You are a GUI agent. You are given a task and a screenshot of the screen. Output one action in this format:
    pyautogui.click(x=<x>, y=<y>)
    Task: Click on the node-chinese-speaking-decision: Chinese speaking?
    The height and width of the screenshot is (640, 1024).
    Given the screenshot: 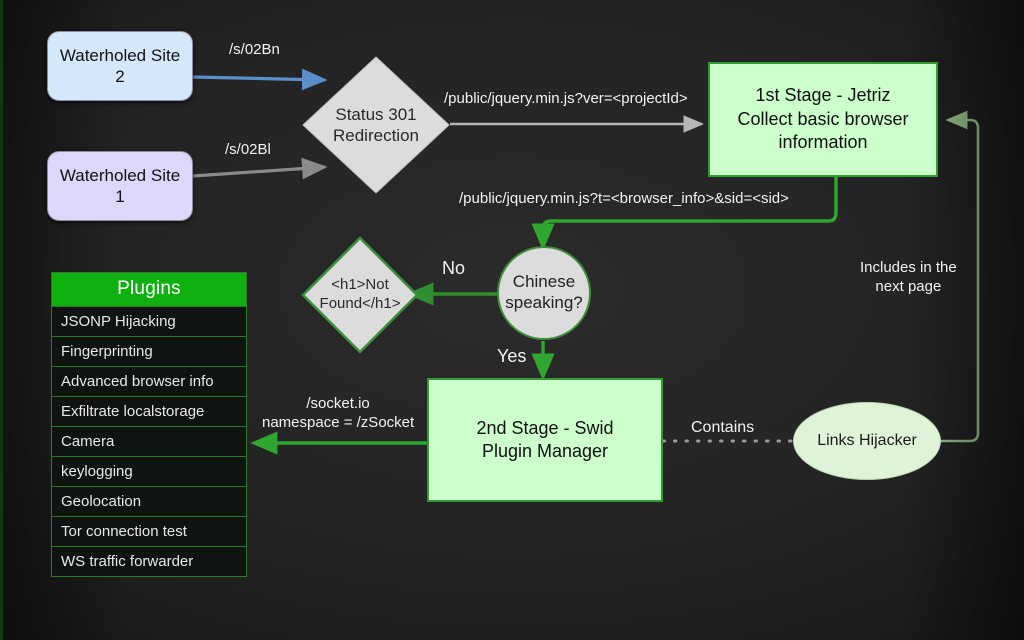 What is the action you would take?
    pyautogui.click(x=544, y=293)
    